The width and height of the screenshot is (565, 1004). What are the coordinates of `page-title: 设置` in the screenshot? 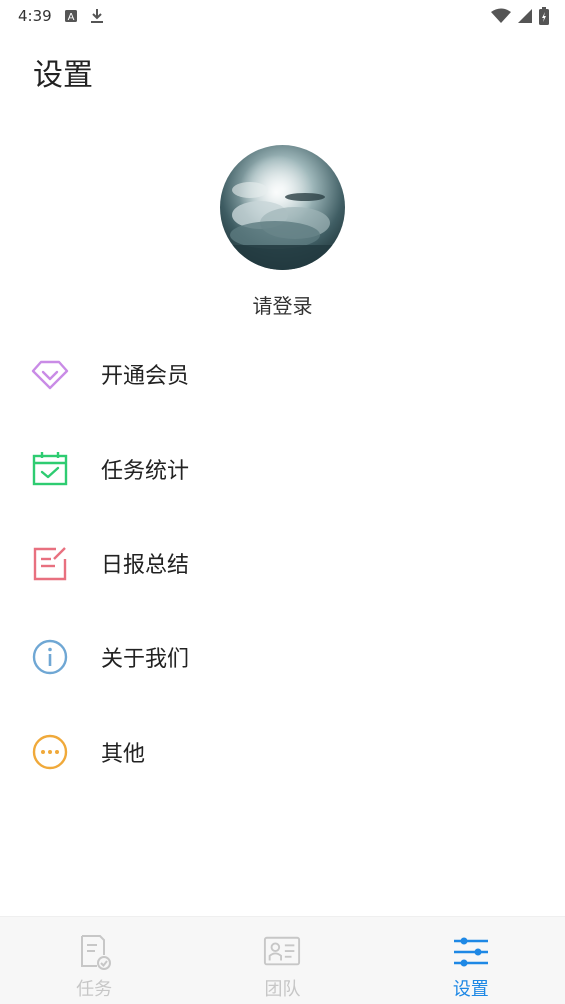 It's located at (63, 75).